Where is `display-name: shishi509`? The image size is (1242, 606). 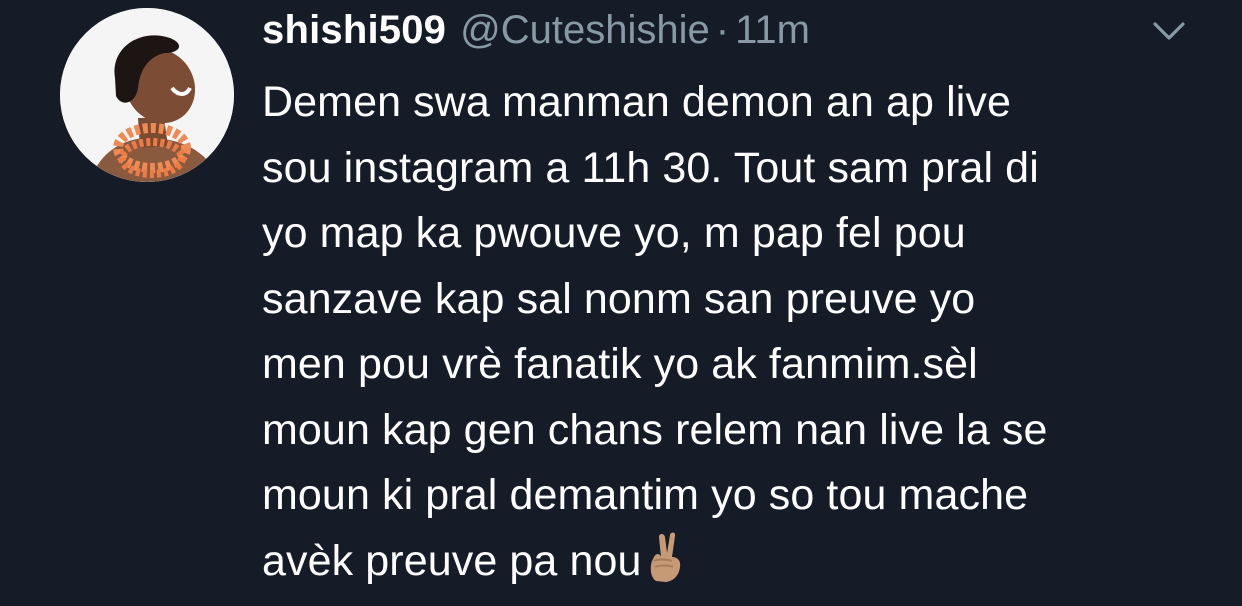 display-name: shishi509 is located at coordinates (354, 30).